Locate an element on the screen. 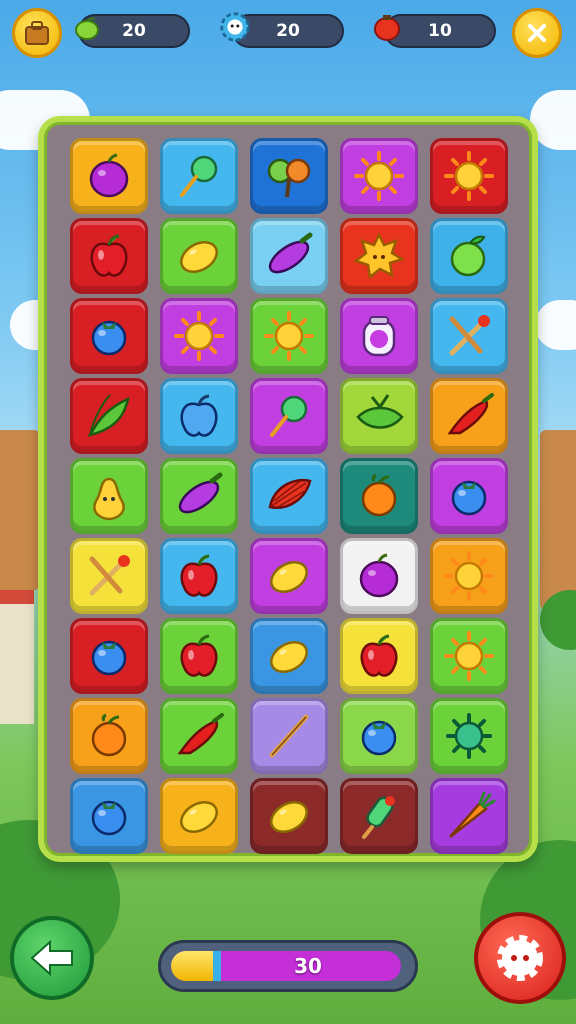 Image resolution: width=576 pixels, height=1024 pixels. urchin-icon is located at coordinates (469, 736).